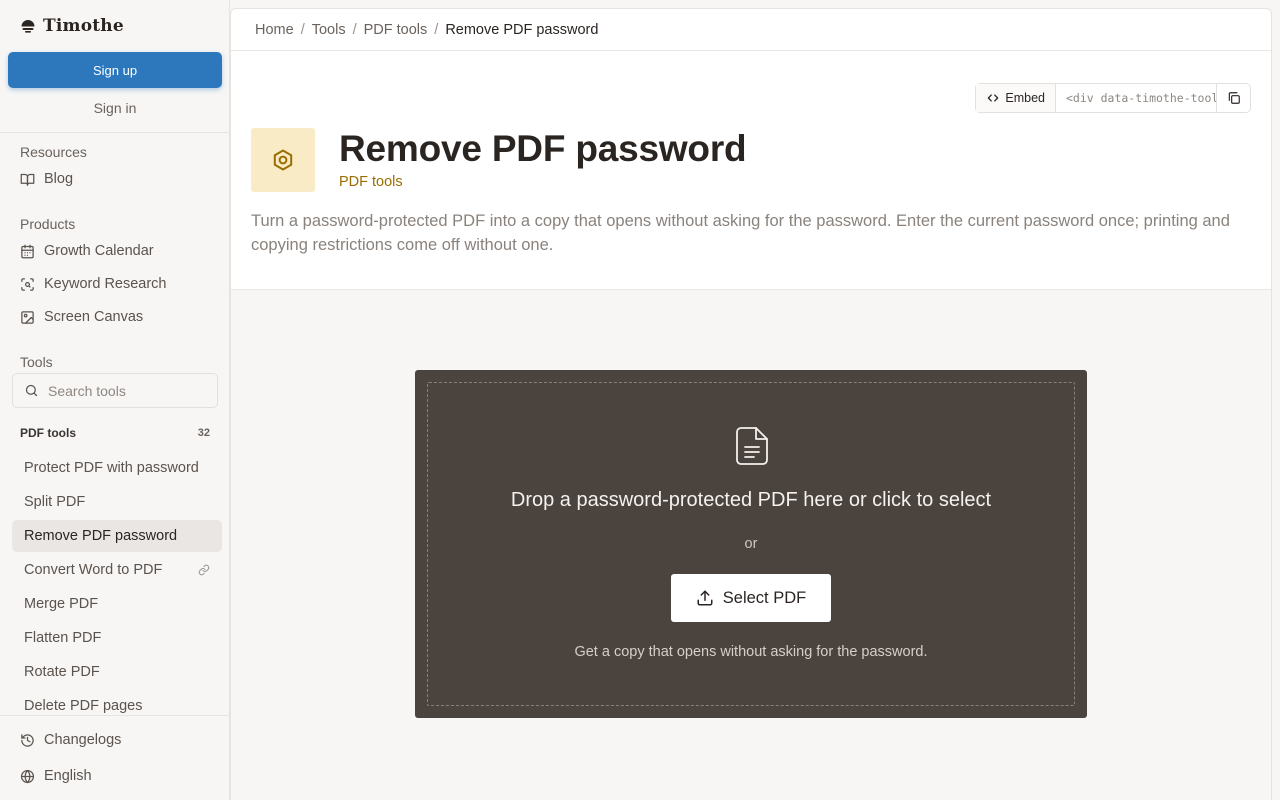  I want to click on select-pdf-button: Select PDF, so click(751, 598).